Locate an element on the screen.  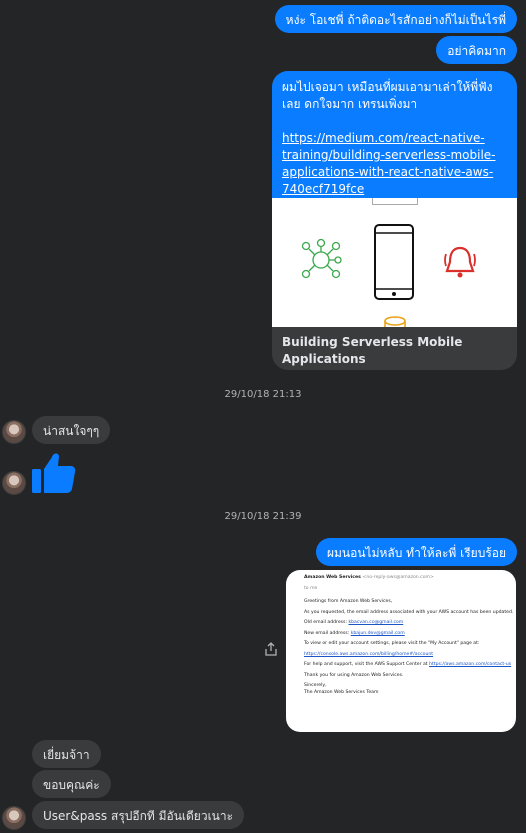
email-to: to me is located at coordinates (311, 588).